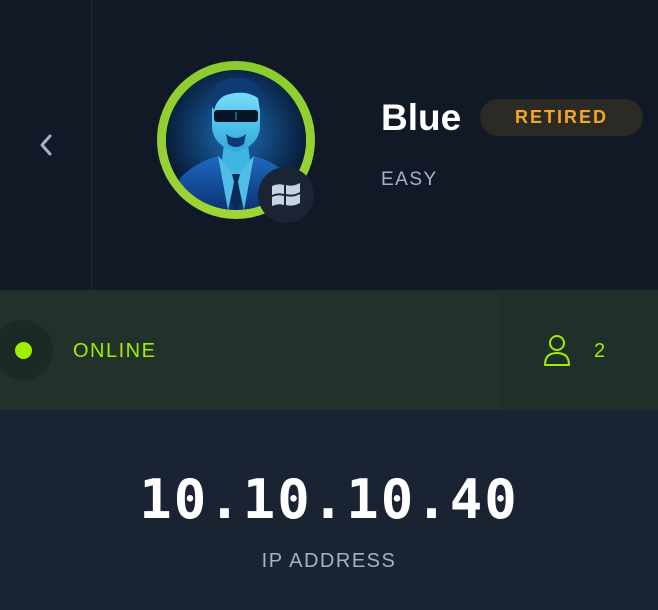 The image size is (658, 610). I want to click on status-badge: RETIRED, so click(561, 117).